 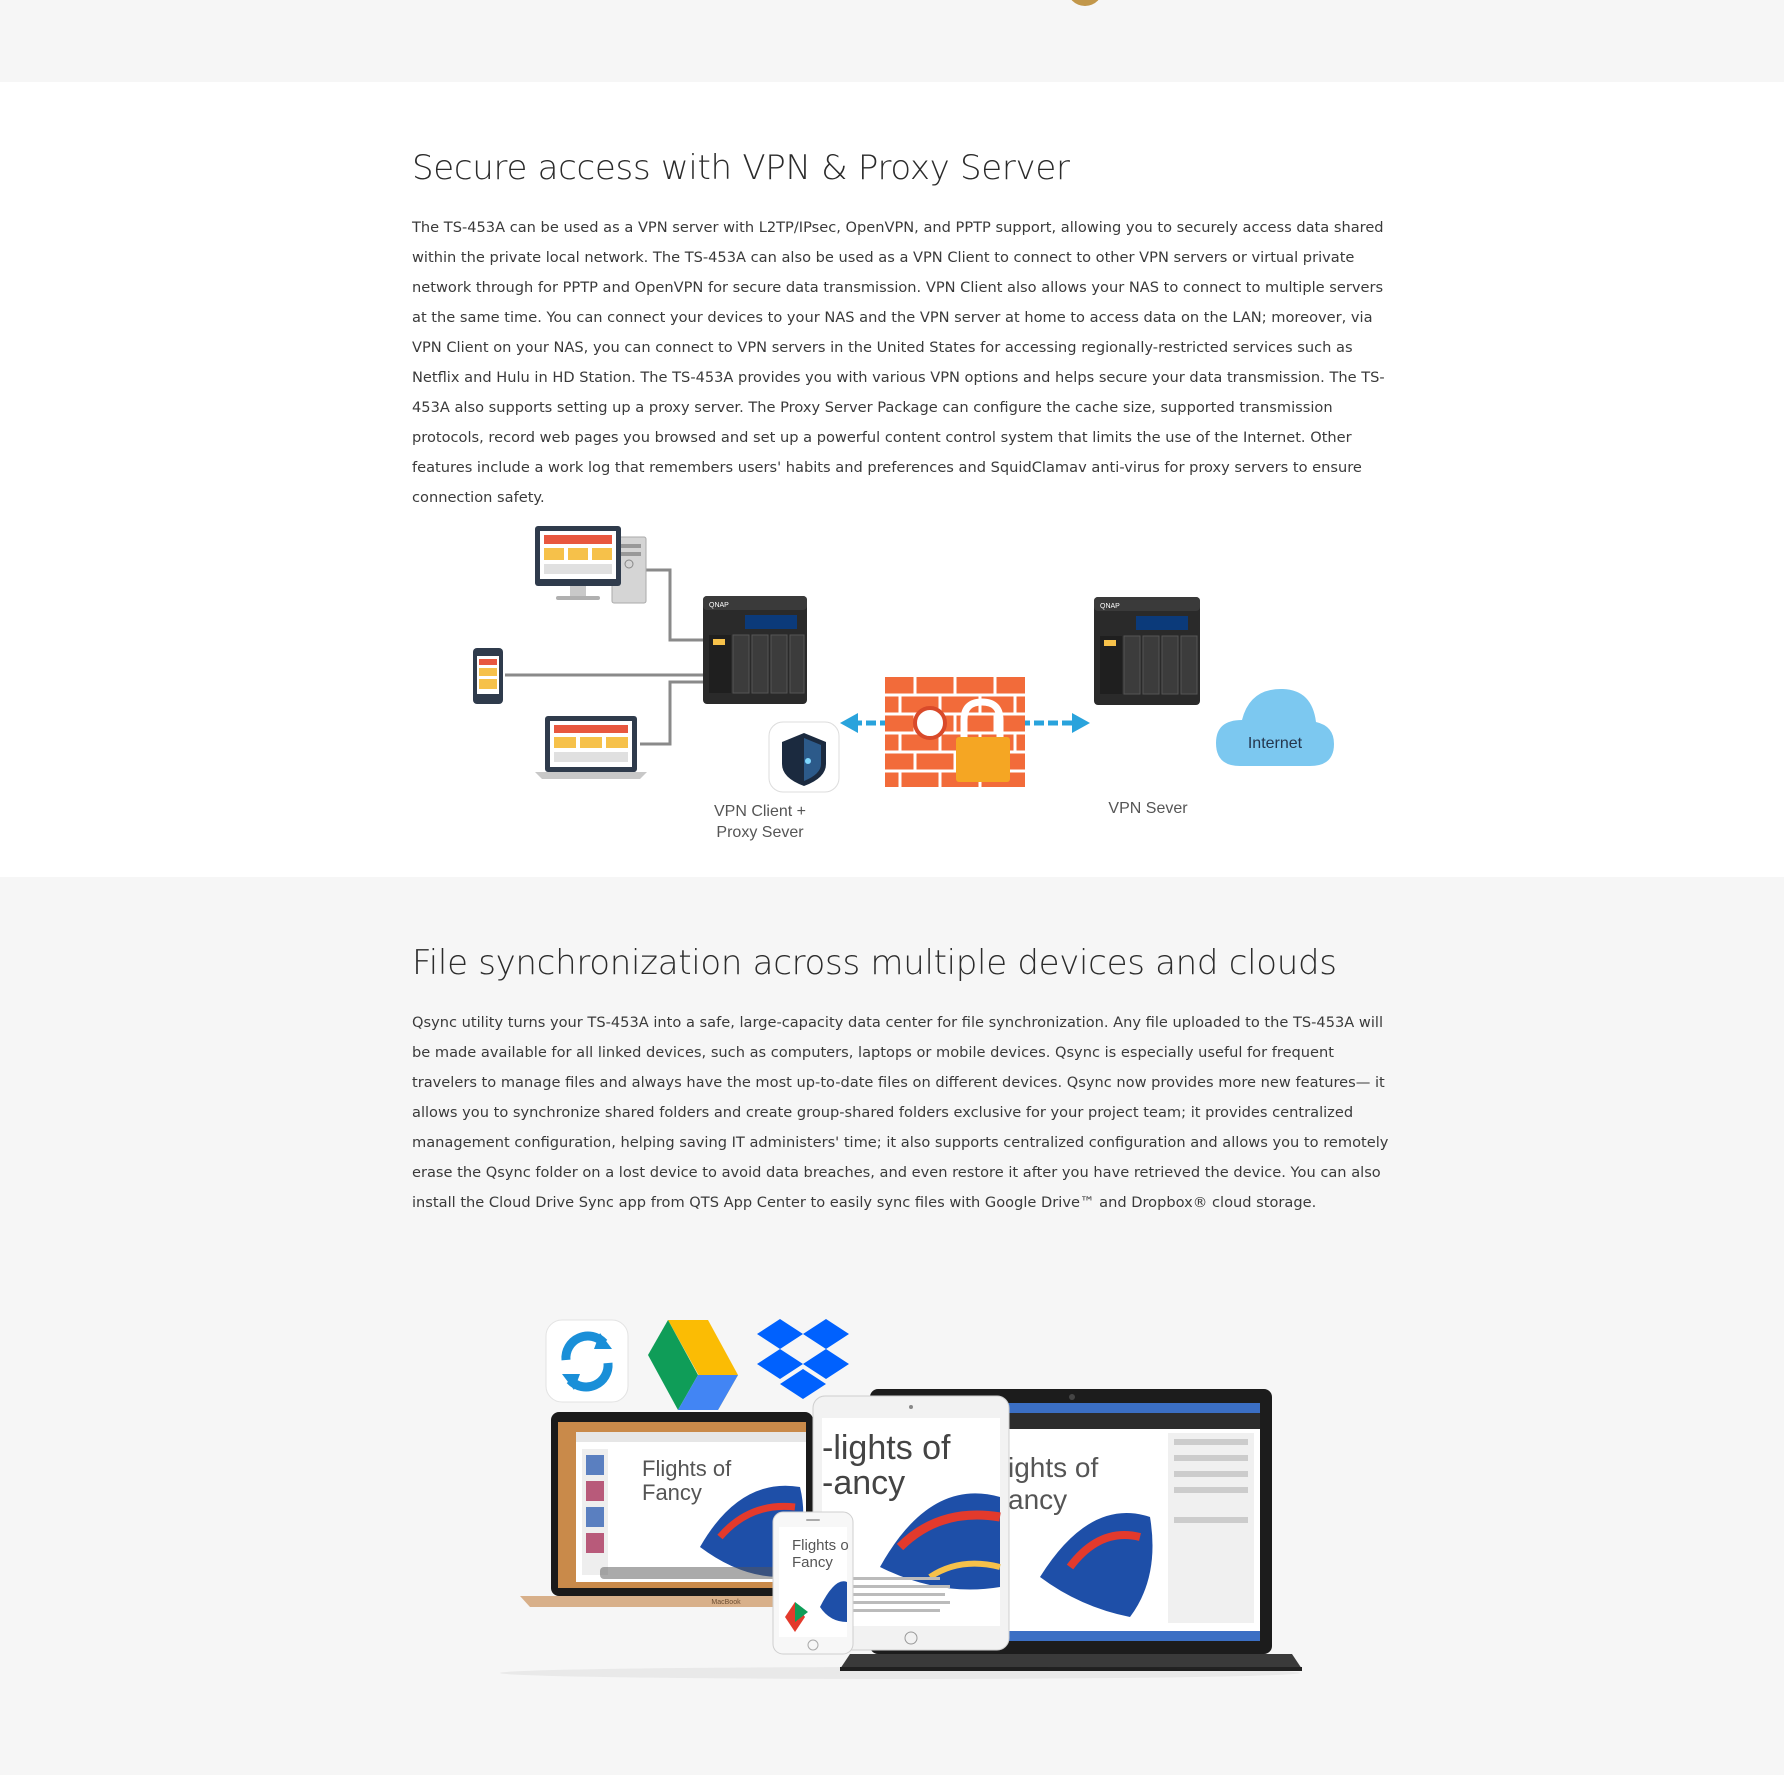 I want to click on dropbox-icon, so click(x=803, y=1359).